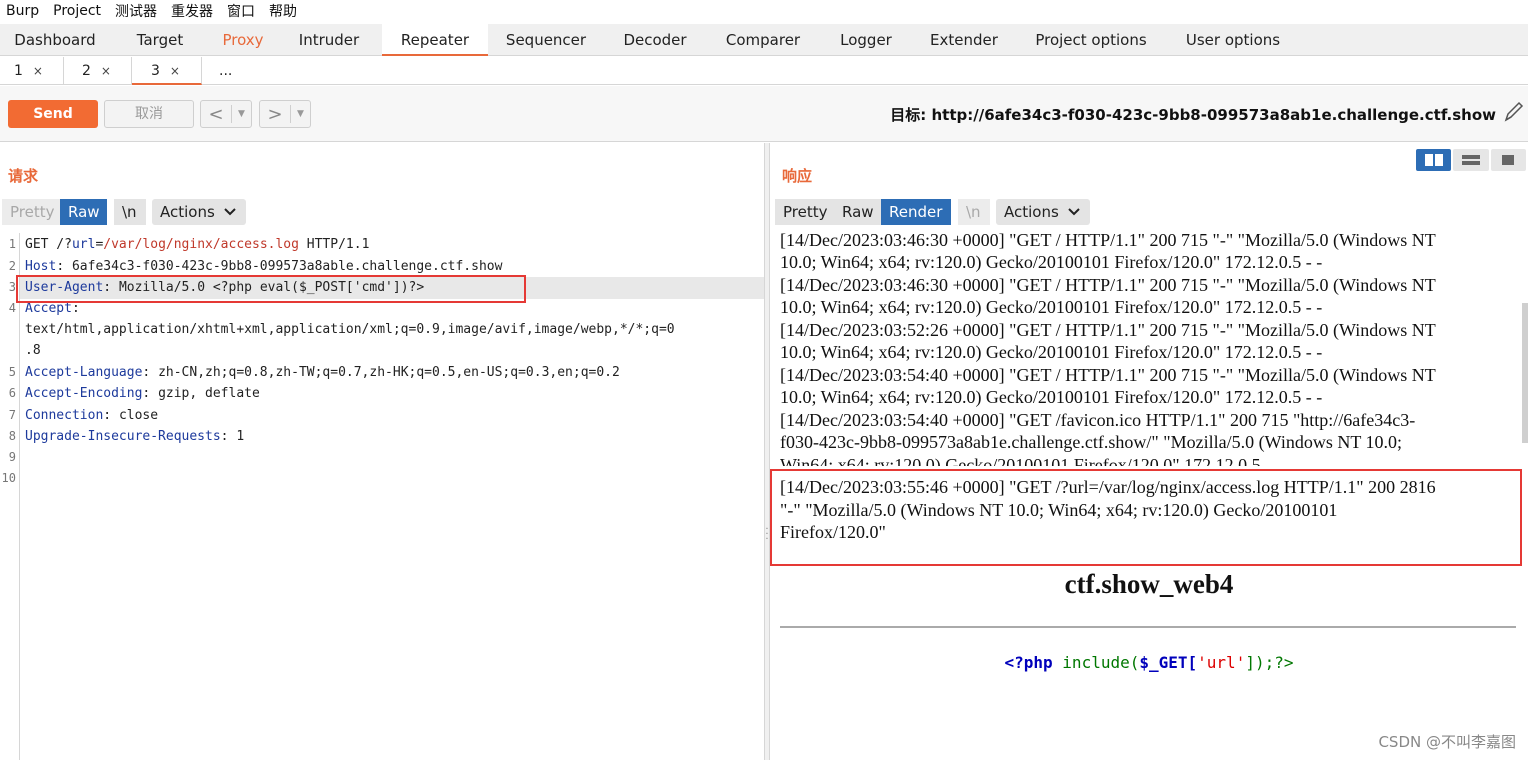  Describe the element at coordinates (230, 212) in the screenshot. I see `chevron-down-icon` at that location.